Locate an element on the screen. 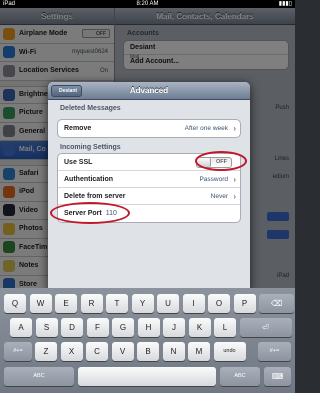 This screenshot has width=320, height=393. return-key: ⏎ is located at coordinates (265, 327).